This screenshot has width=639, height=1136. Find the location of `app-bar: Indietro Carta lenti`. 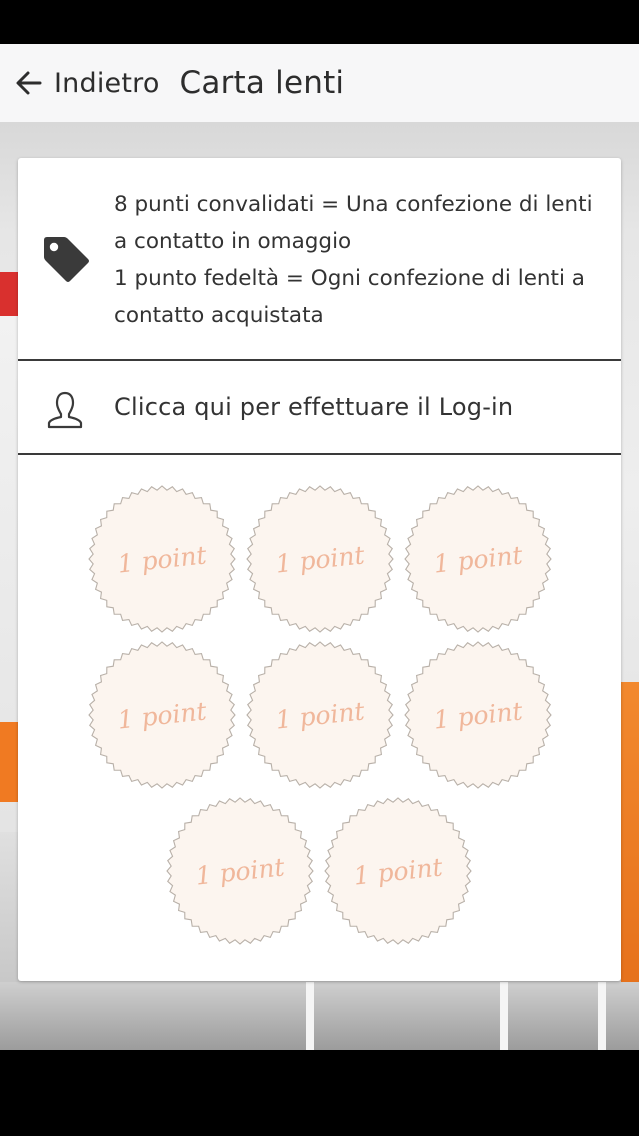

app-bar: Indietro Carta lenti is located at coordinates (319, 83).